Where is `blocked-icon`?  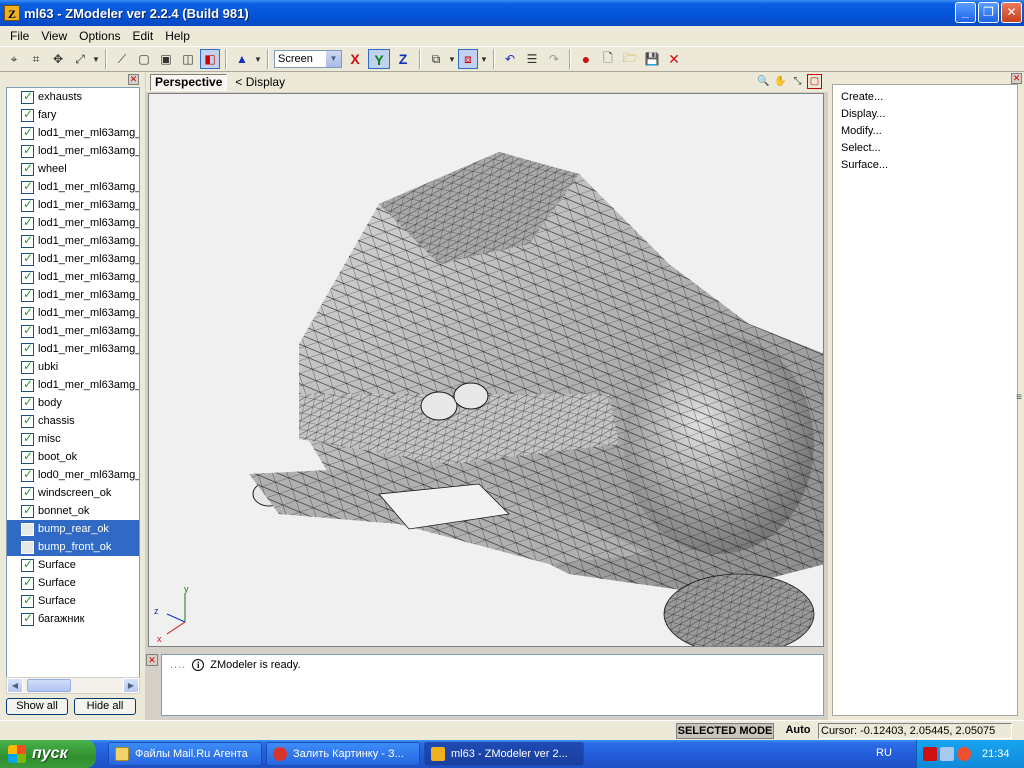 blocked-icon is located at coordinates (964, 754).